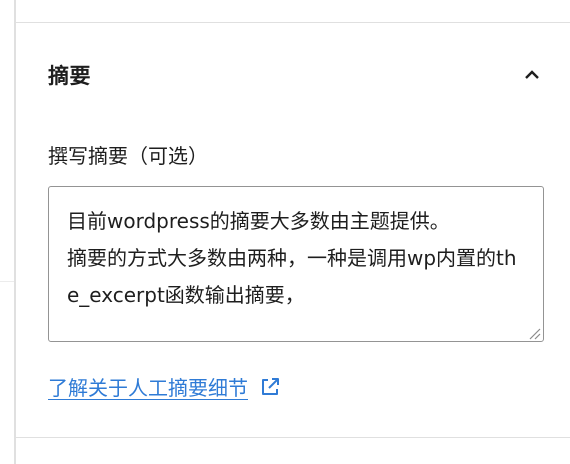 The width and height of the screenshot is (570, 464). What do you see at coordinates (69, 76) in the screenshot?
I see `panel-title: 摘要` at bounding box center [69, 76].